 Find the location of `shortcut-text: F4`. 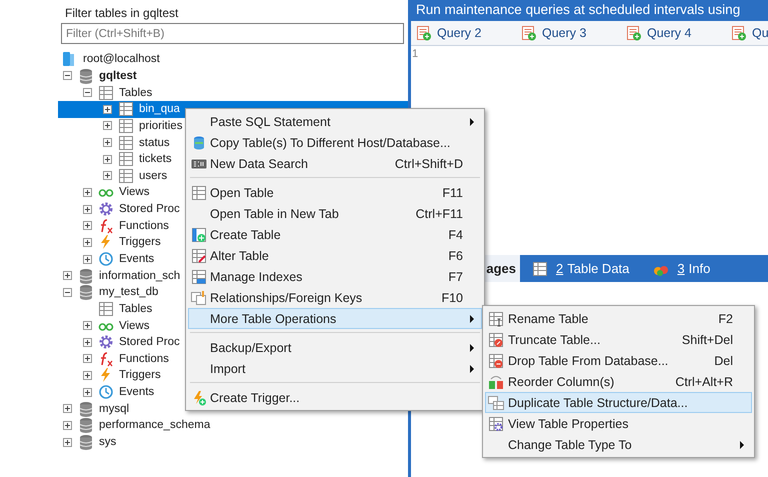

shortcut-text: F4 is located at coordinates (455, 235).